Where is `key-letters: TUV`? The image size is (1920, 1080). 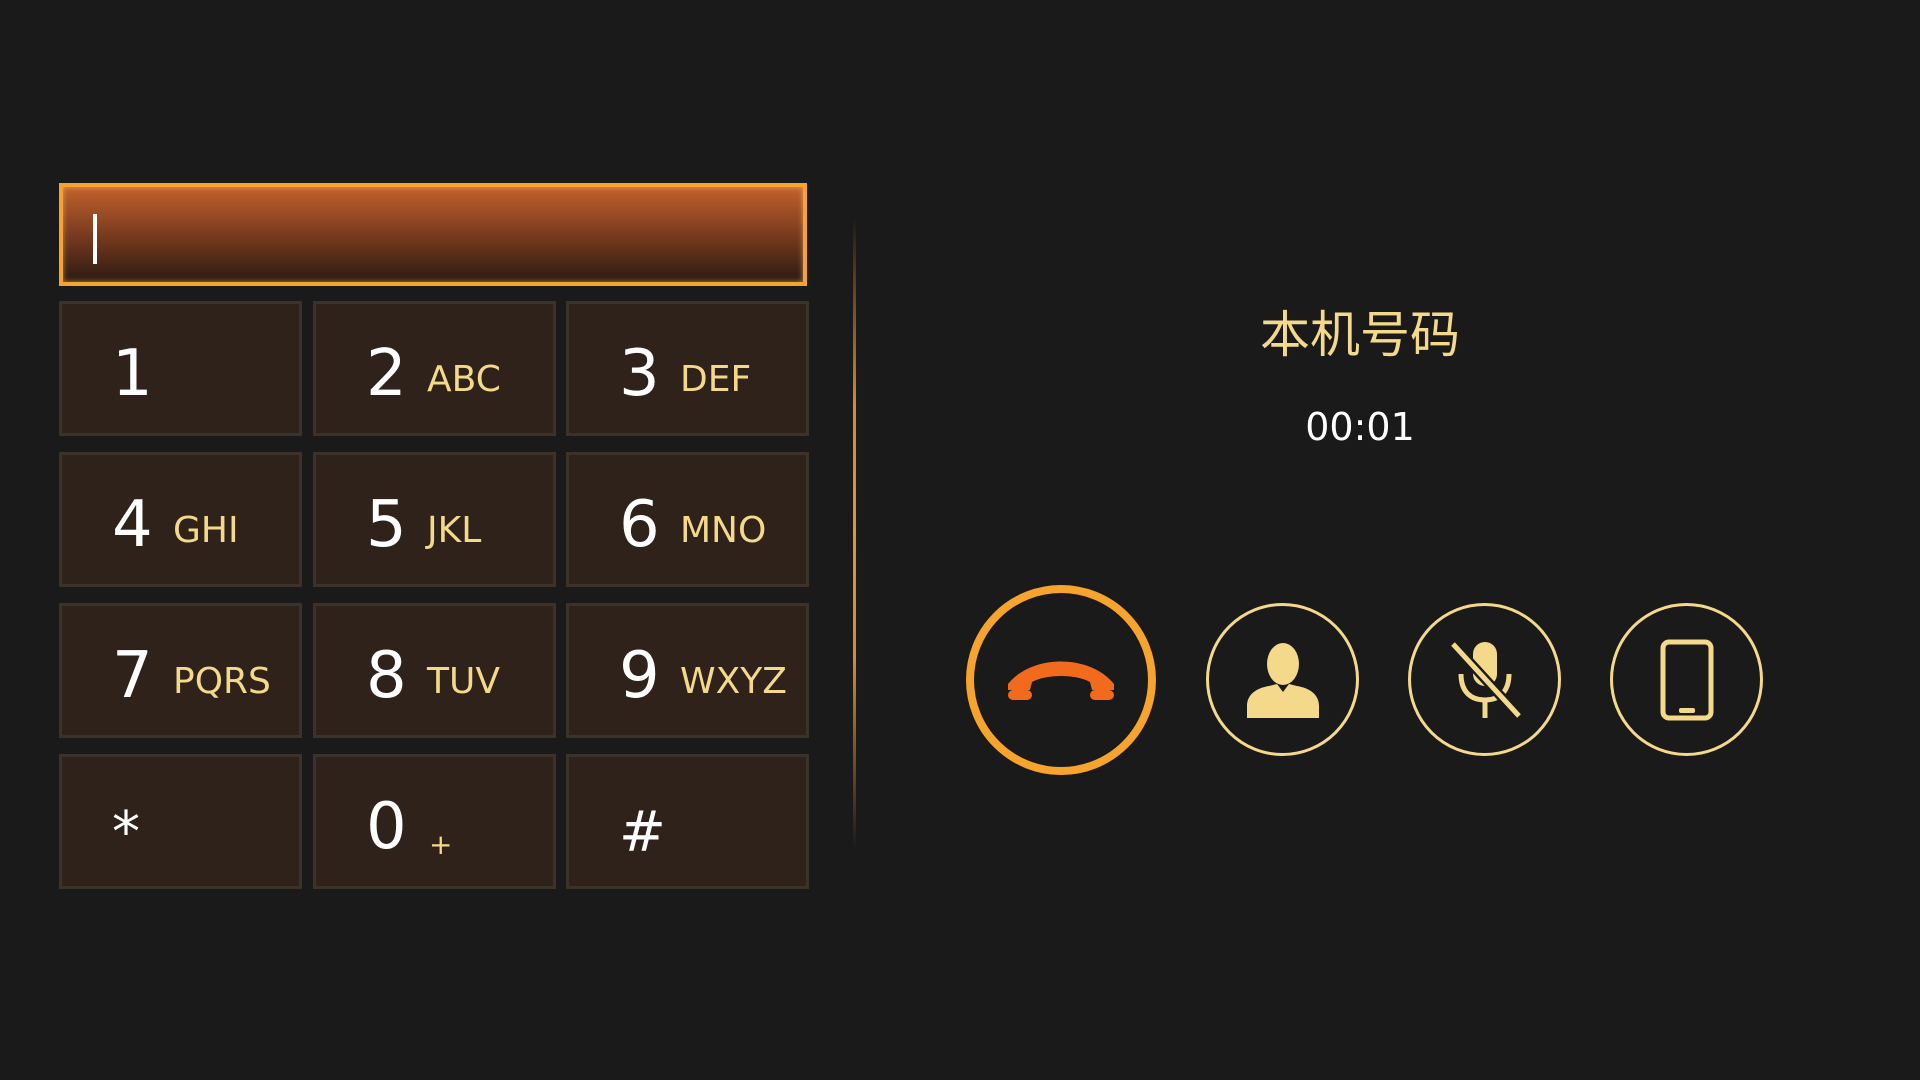
key-letters: TUV is located at coordinates (463, 681).